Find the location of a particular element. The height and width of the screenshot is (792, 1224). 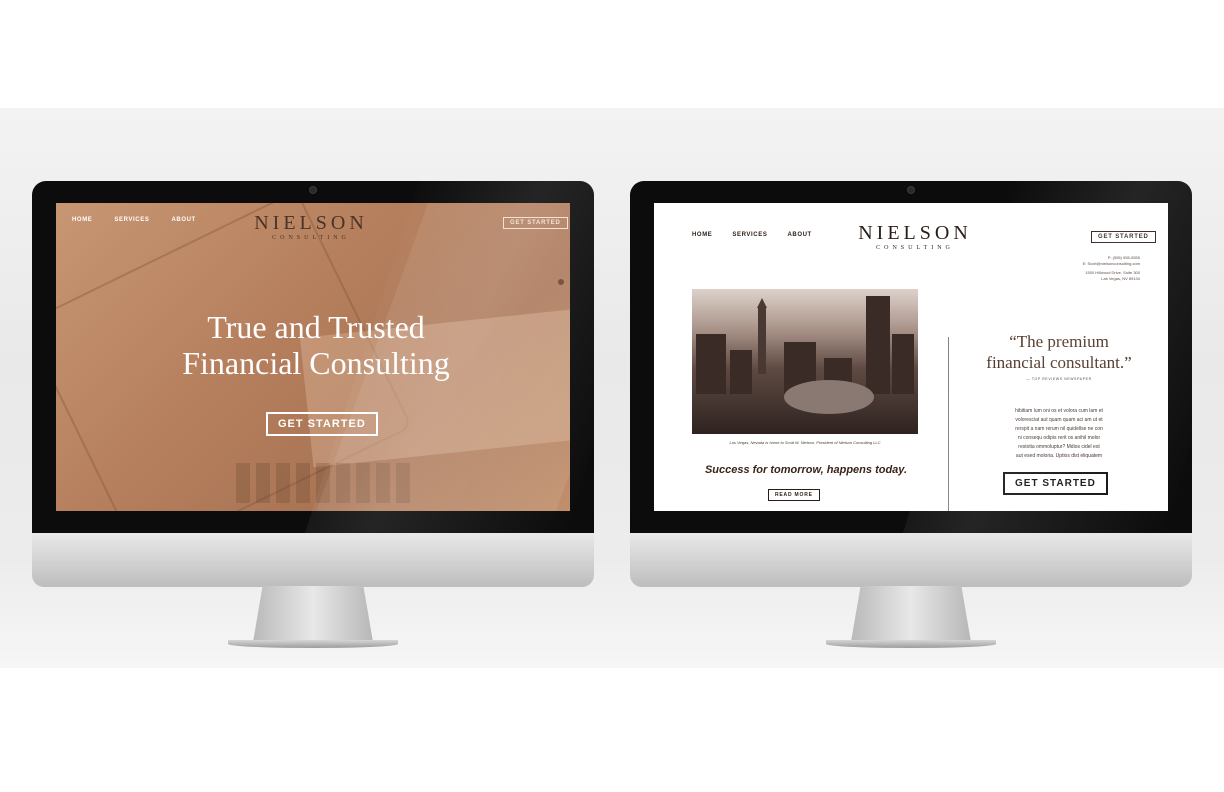

pull-quote: “The premium financial consultant.” is located at coordinates (1059, 352).